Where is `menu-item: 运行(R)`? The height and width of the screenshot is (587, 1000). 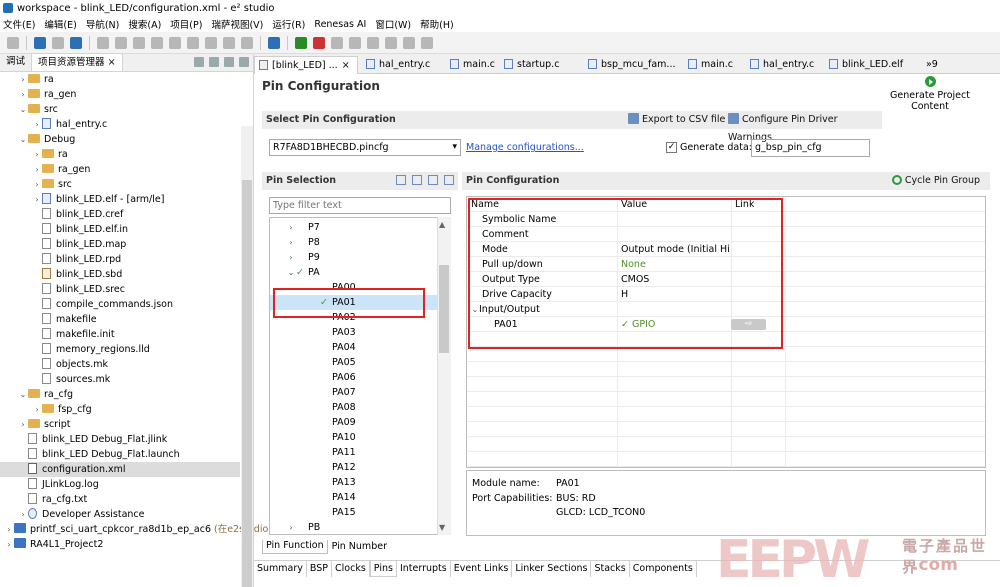
menu-item: 运行(R) is located at coordinates (288, 24).